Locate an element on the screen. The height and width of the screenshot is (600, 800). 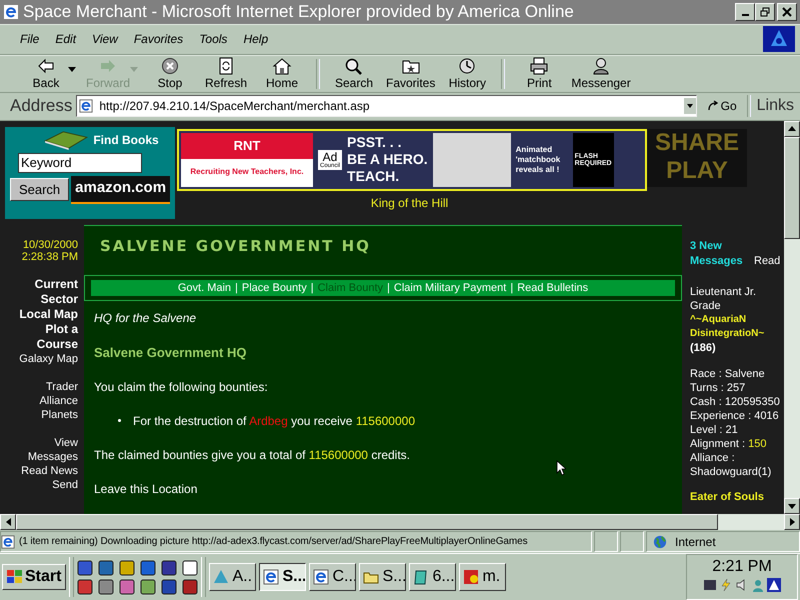
window-title: Space Merchant - Microsoft Internet Explorer provided by America Online is located at coordinates (299, 12).